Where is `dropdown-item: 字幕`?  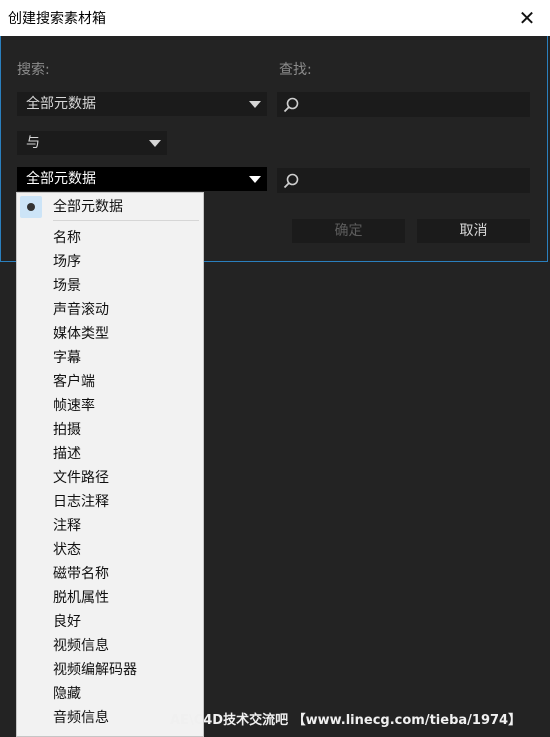
dropdown-item: 字幕 is located at coordinates (110, 358).